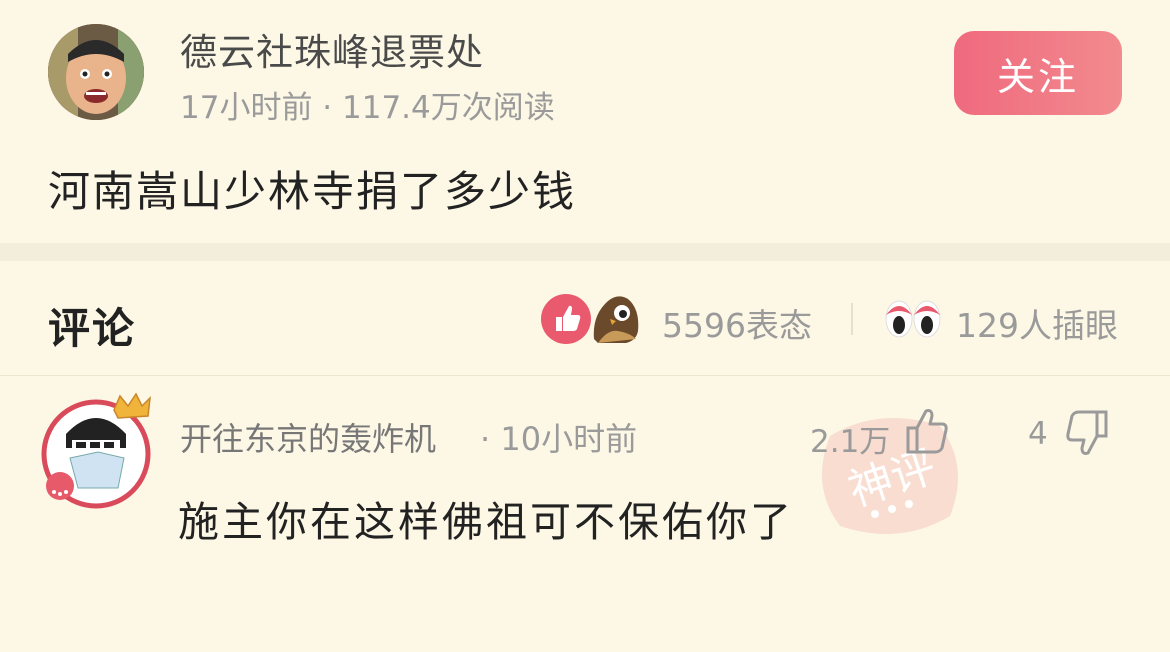 The image size is (1170, 652). Describe the element at coordinates (97, 450) in the screenshot. I see `commenter-avatar` at that location.